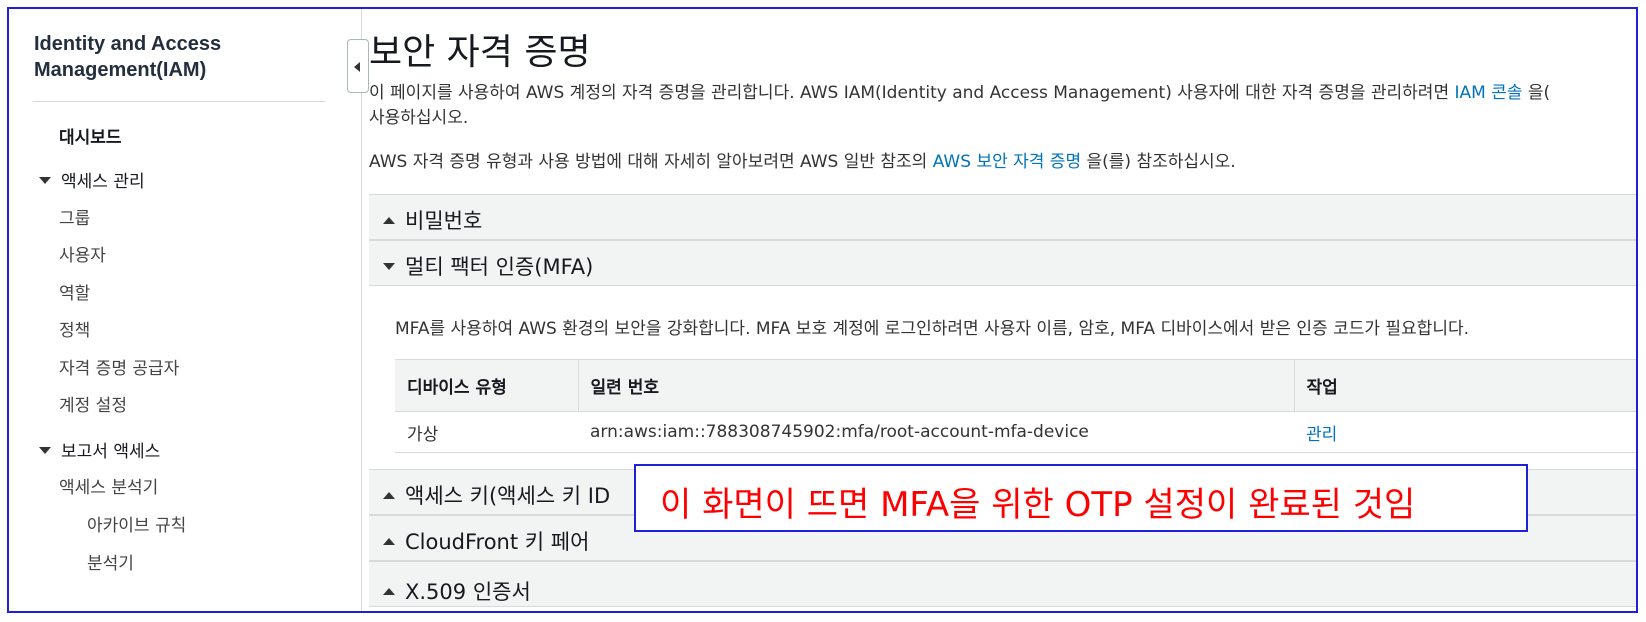 The width and height of the screenshot is (1646, 622). Describe the element at coordinates (1002, 584) in the screenshot. I see `section-x509-header: X.509 인증서` at that location.